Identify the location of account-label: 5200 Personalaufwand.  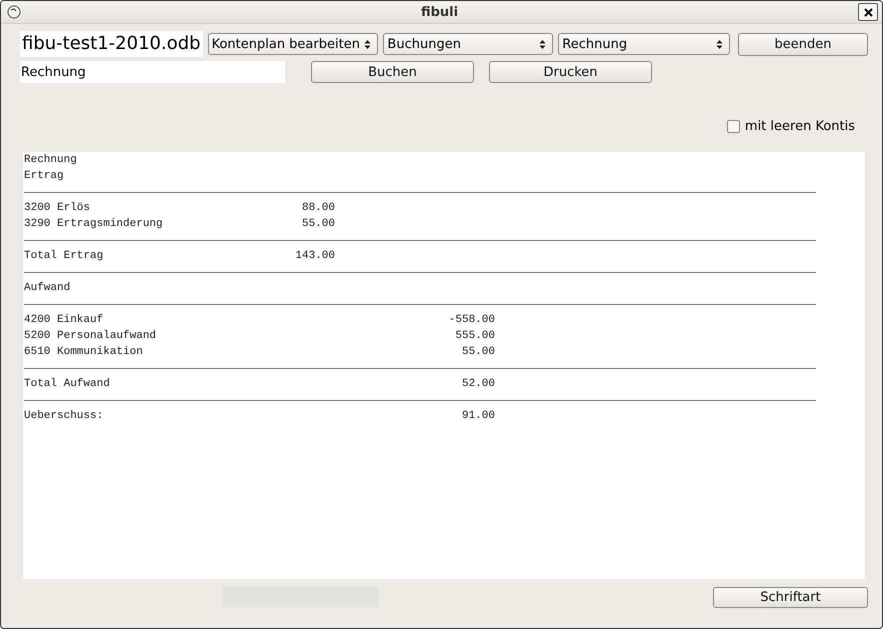
(91, 336).